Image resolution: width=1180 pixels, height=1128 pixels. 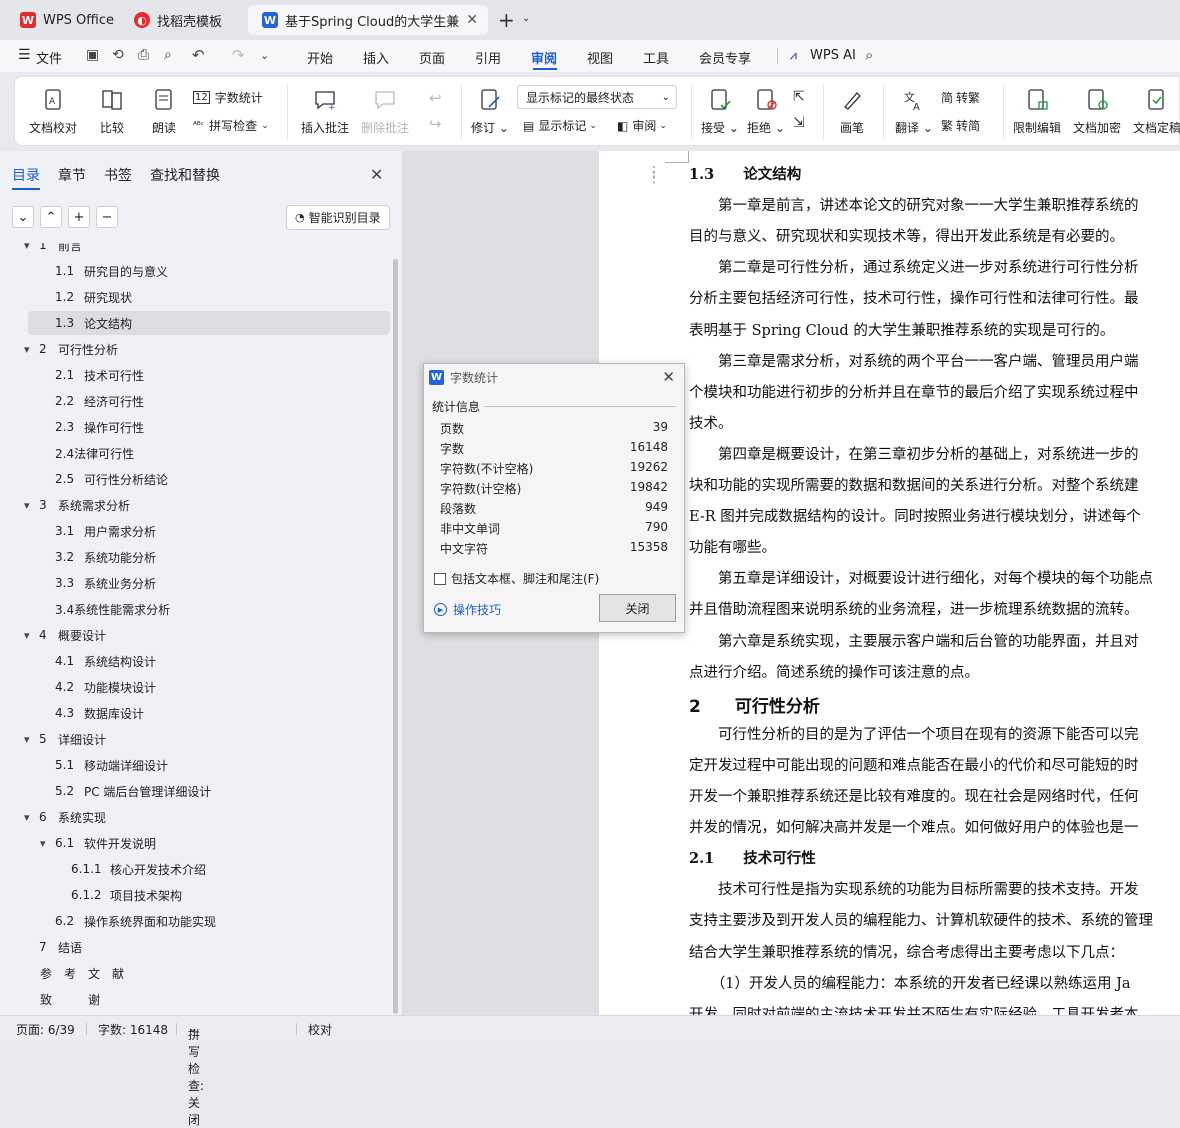 I want to click on tab-wps-office: W WPS Office, so click(x=60, y=20).